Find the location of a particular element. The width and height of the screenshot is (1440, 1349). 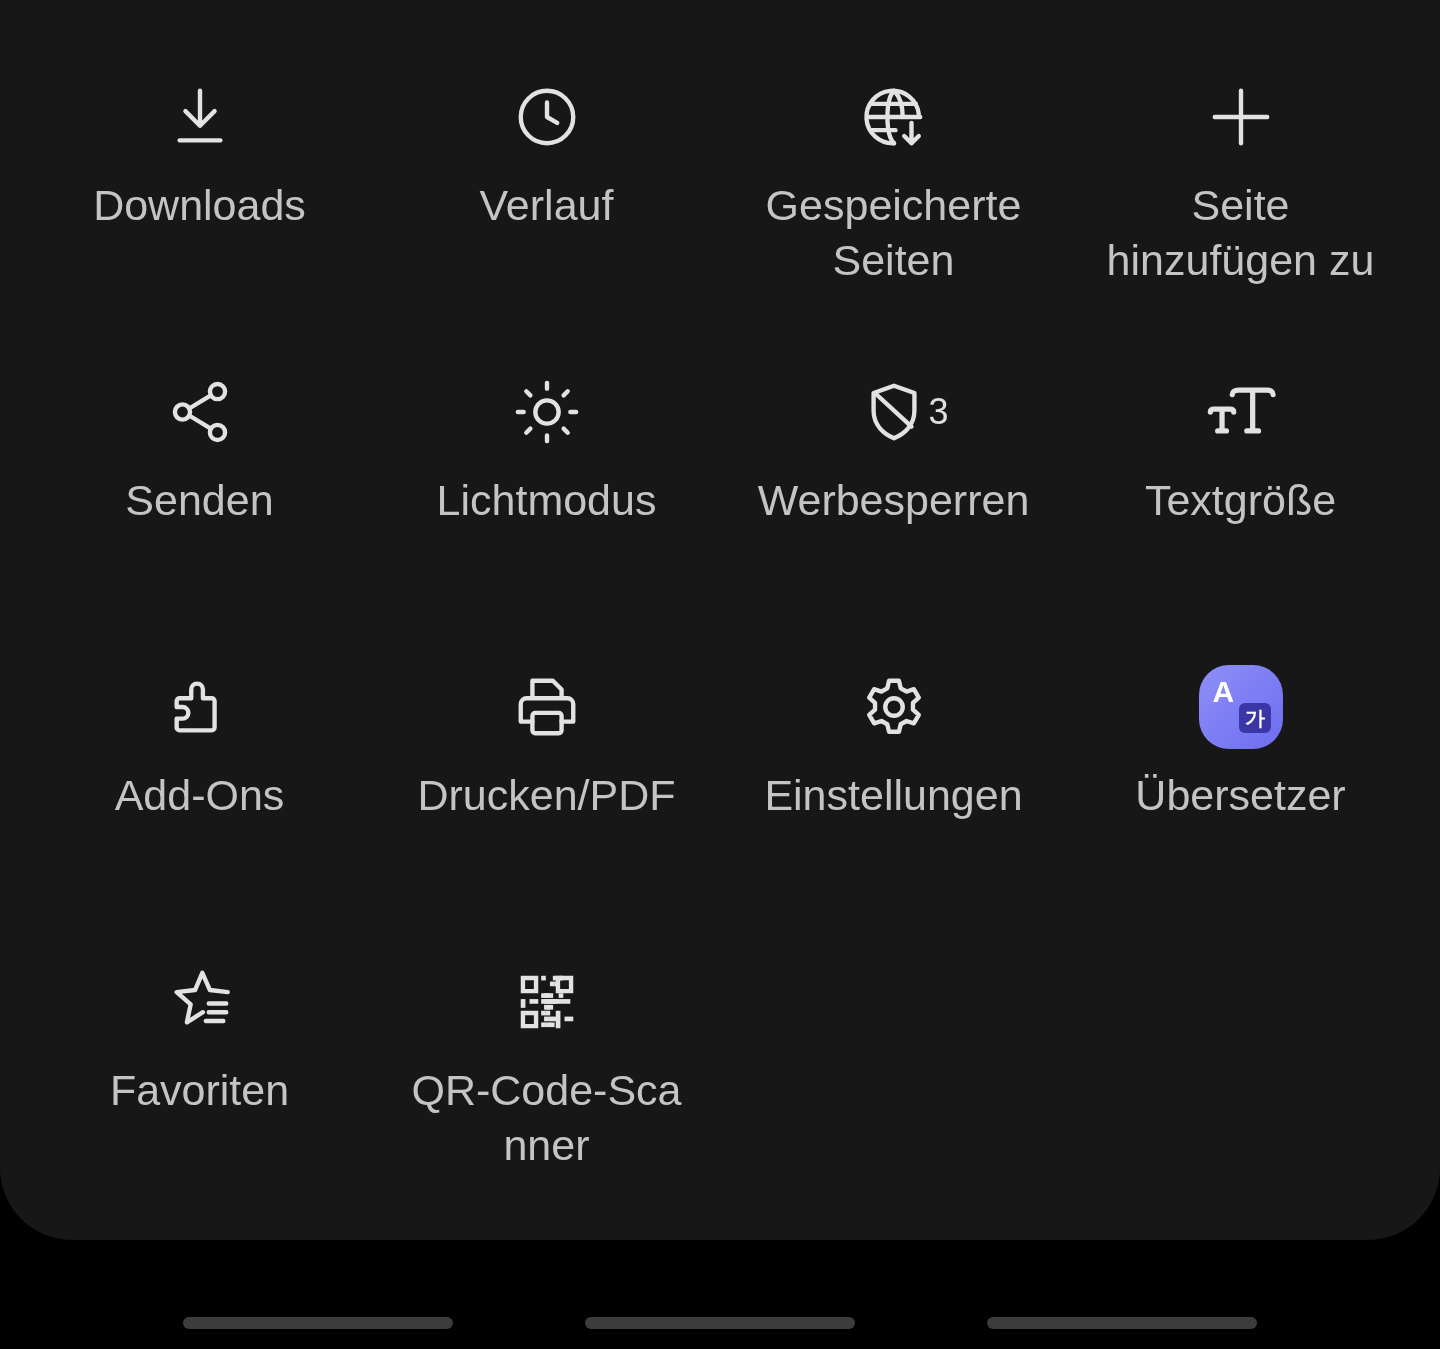

menu-item-label: Favoriten is located at coordinates (199, 1090).